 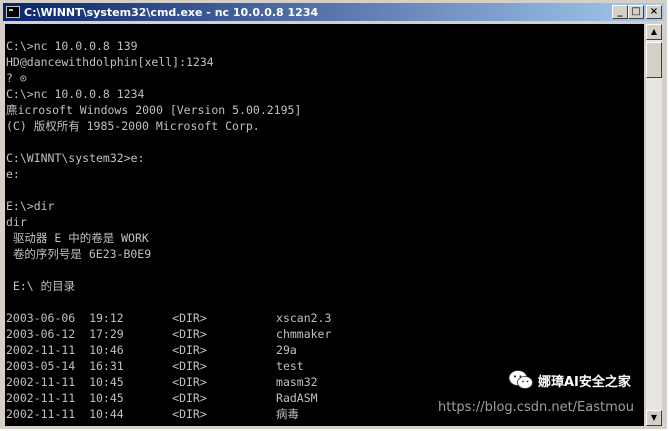 What do you see at coordinates (584, 382) in the screenshot?
I see `brand-text: 娜璋AI安全之家` at bounding box center [584, 382].